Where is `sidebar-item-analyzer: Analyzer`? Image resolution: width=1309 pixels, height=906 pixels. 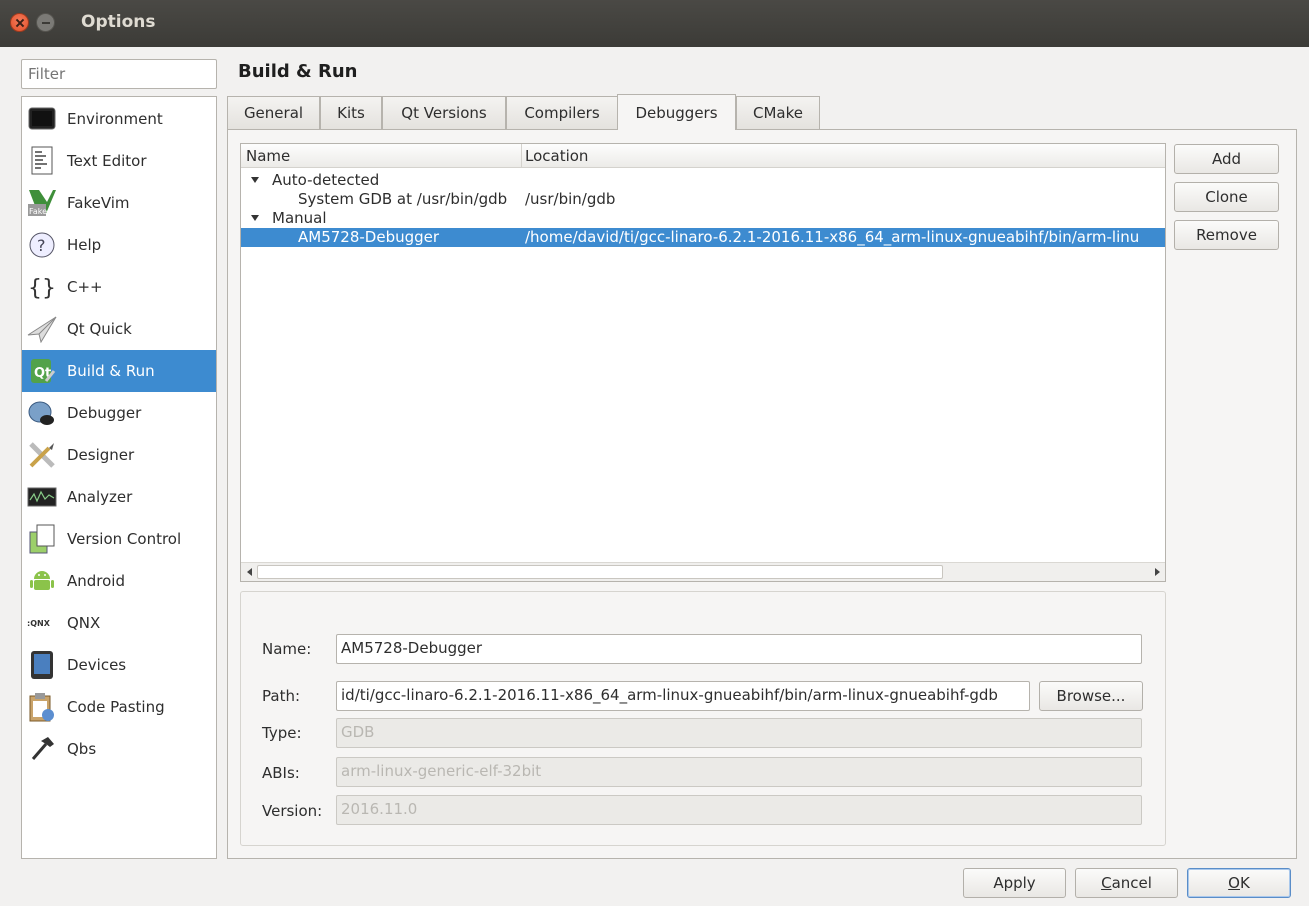
sidebar-item-analyzer: Analyzer is located at coordinates (119, 497).